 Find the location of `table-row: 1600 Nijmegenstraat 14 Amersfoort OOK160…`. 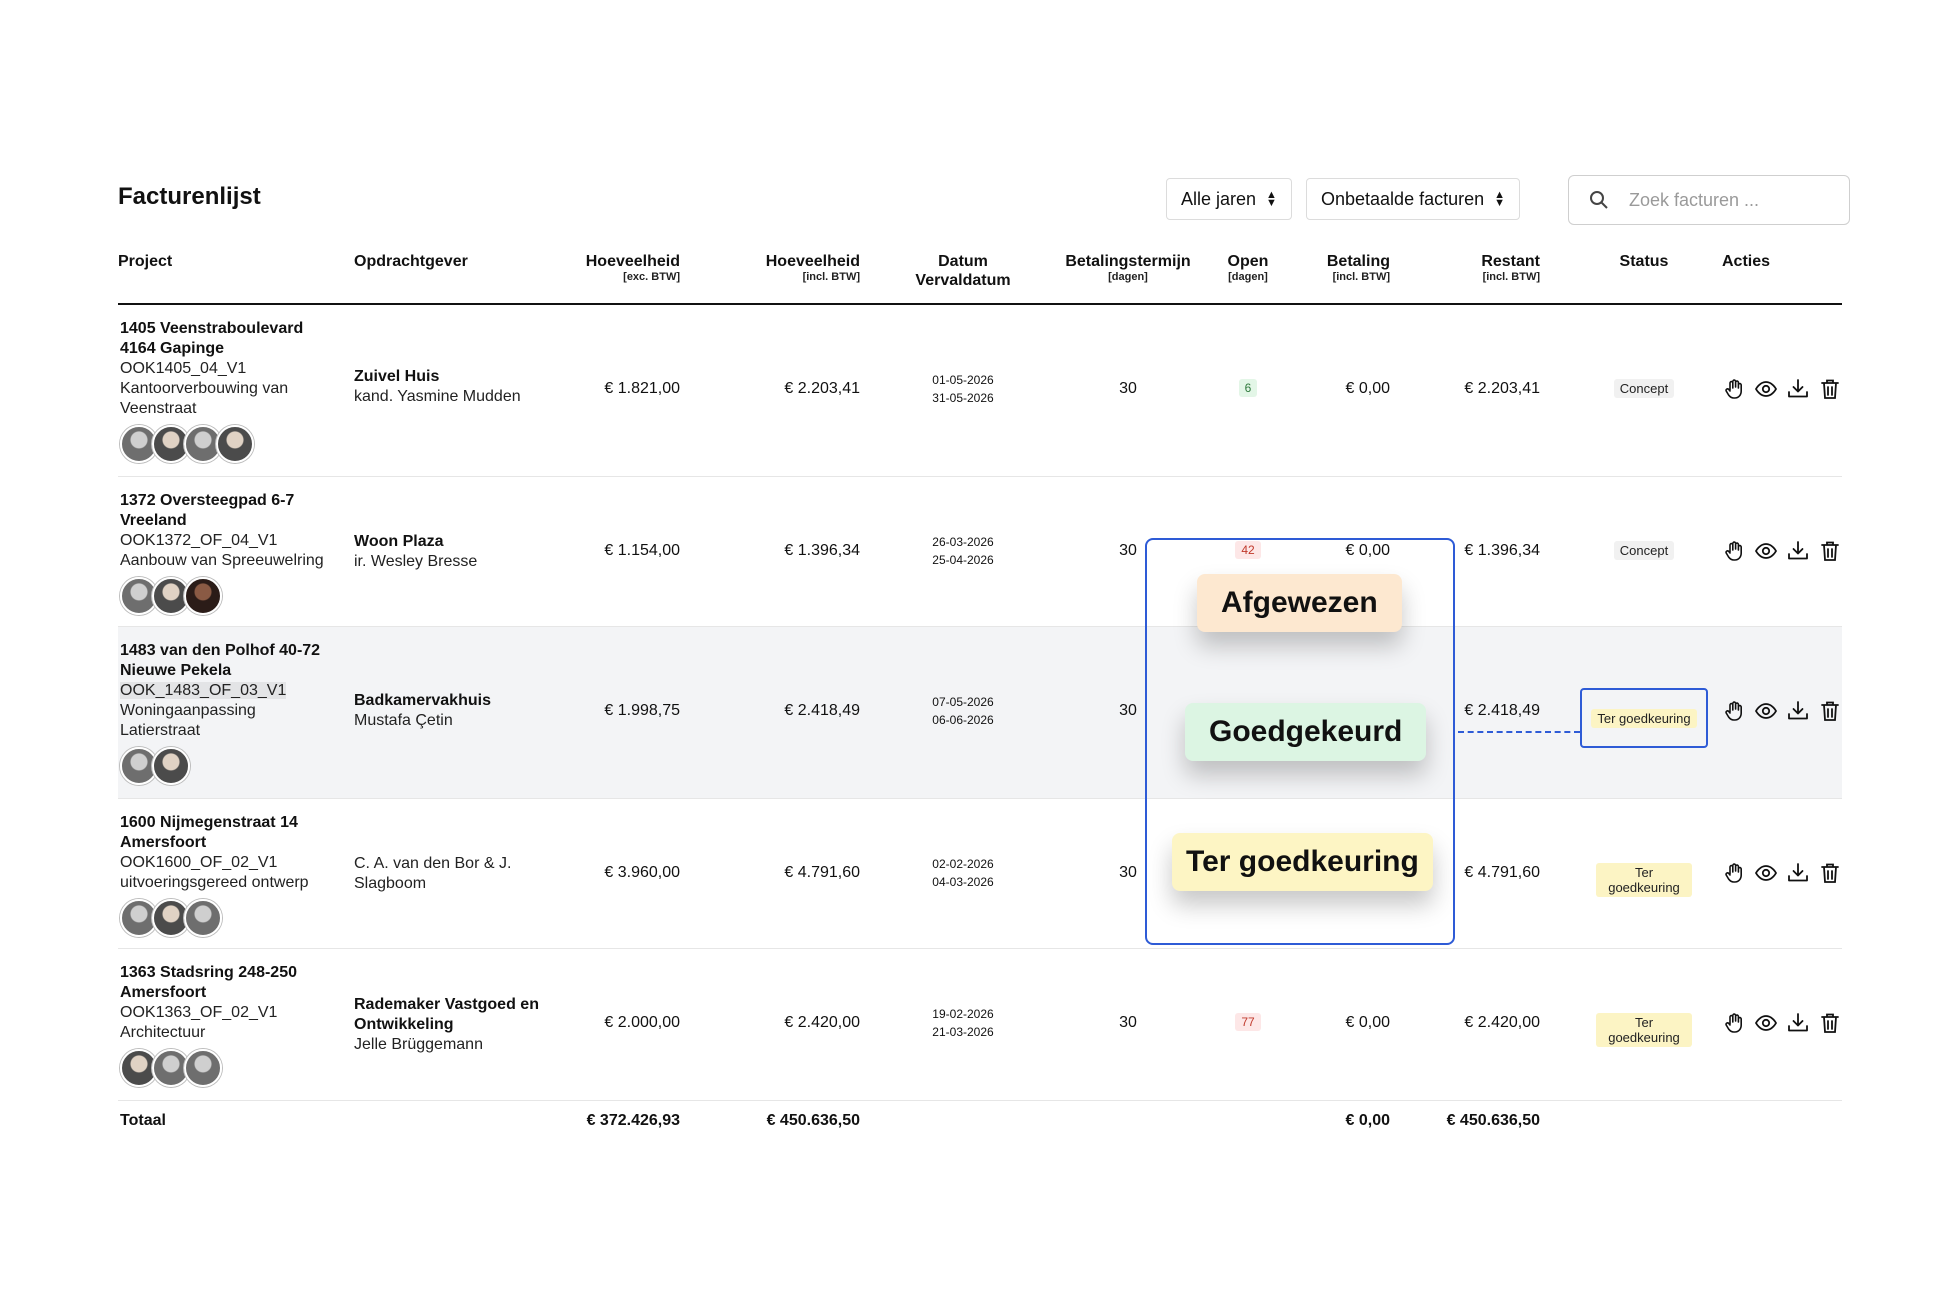

table-row: 1600 Nijmegenstraat 14 Amersfoort OOK160… is located at coordinates (980, 874).